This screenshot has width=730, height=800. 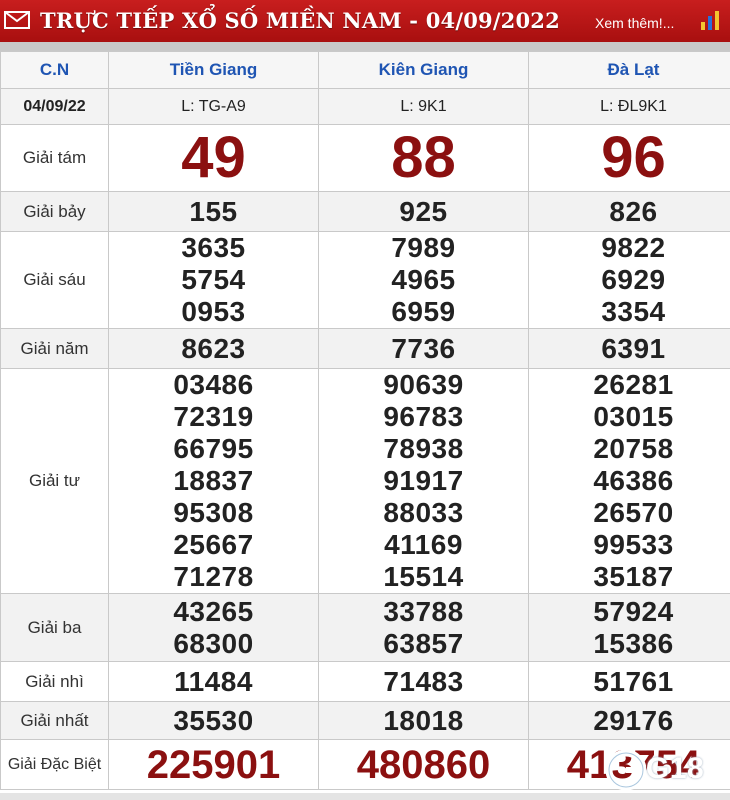 What do you see at coordinates (423, 611) in the screenshot?
I see `prize-number: 33788` at bounding box center [423, 611].